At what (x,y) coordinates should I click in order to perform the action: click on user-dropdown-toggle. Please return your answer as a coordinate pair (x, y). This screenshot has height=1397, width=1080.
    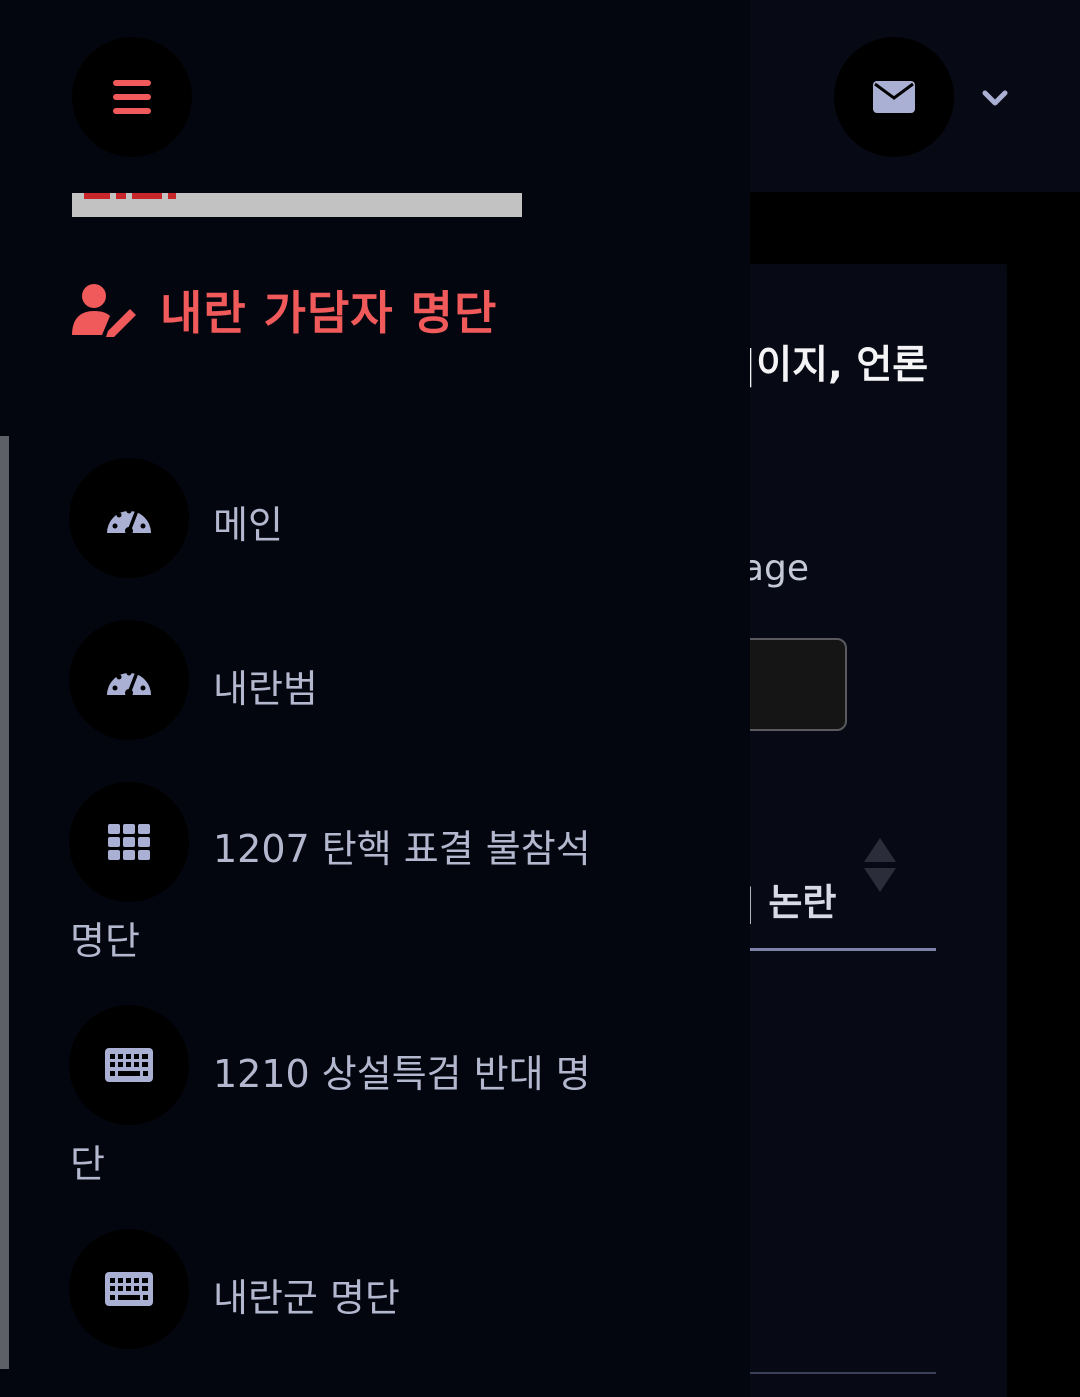
    Looking at the image, I should click on (995, 98).